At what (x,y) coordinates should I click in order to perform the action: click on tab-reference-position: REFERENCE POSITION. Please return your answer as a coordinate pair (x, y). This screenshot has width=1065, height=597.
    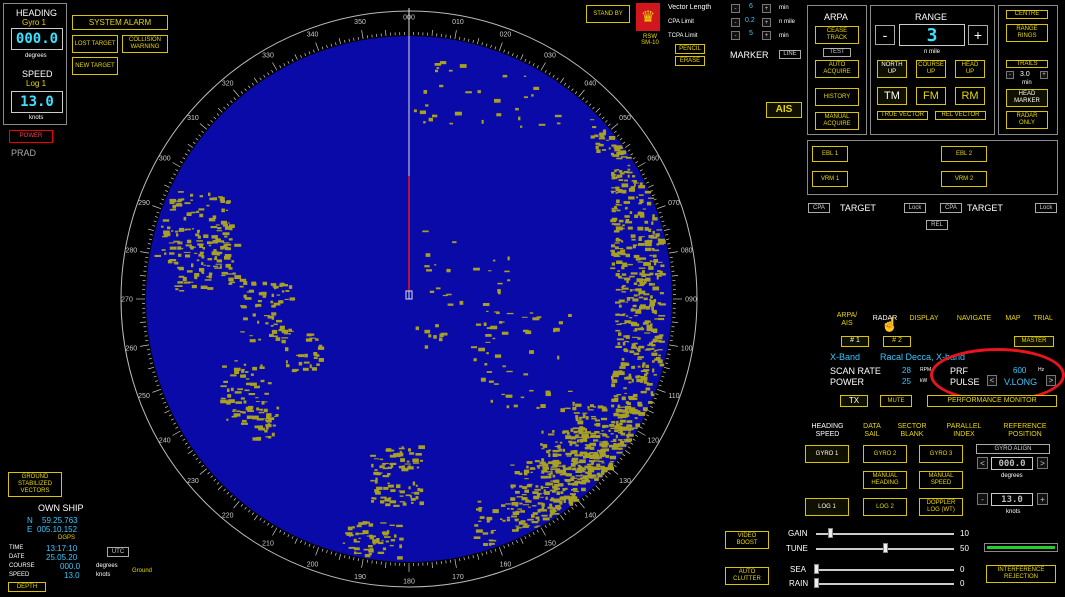
    Looking at the image, I should click on (1025, 430).